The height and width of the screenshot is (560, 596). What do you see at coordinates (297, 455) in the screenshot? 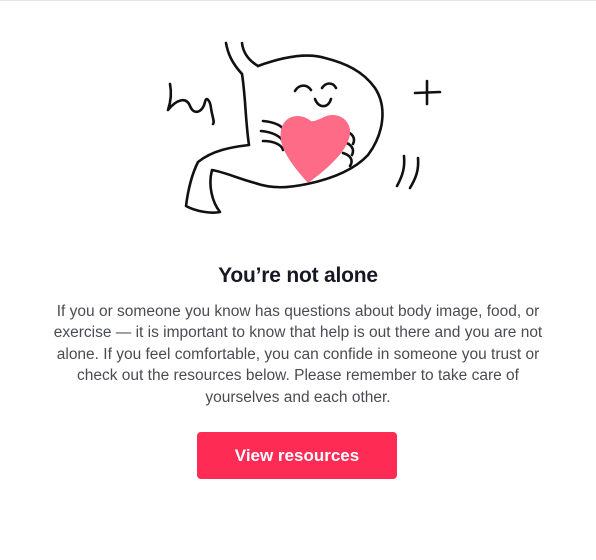
I see `view-resources-button: View resources` at bounding box center [297, 455].